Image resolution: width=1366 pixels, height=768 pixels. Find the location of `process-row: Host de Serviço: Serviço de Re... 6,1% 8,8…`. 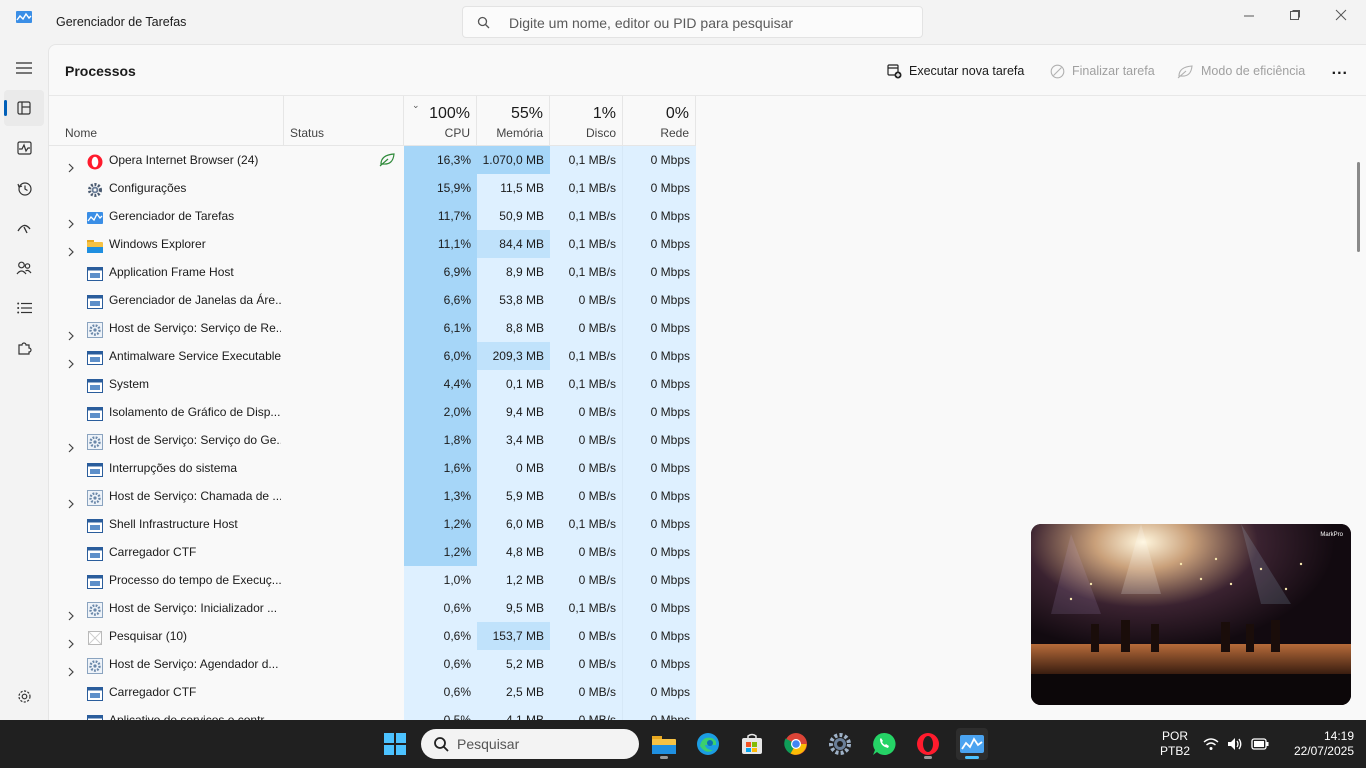

process-row: Host de Serviço: Serviço de Re... 6,1% 8,8… is located at coordinates (374, 328).